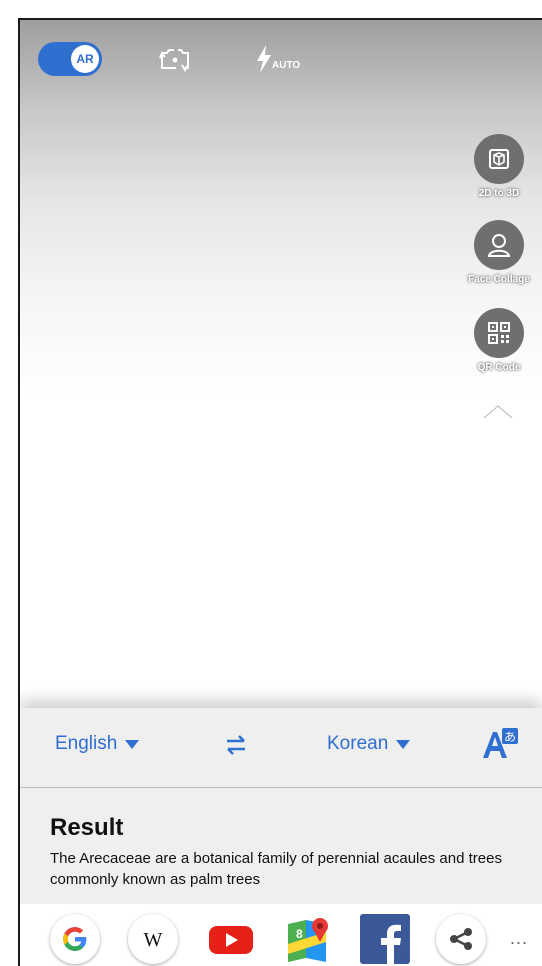  I want to click on source-language-dropdown: English, so click(97, 744).